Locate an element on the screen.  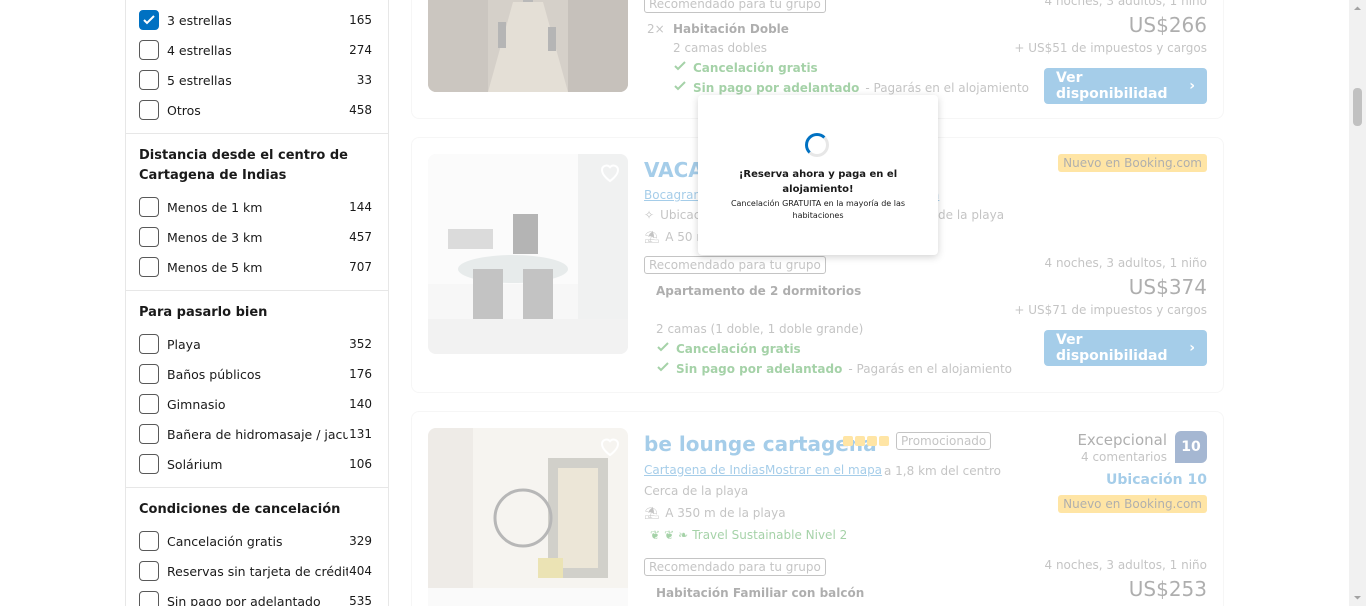
taxes-text: + US$71 de impuestos y cargos is located at coordinates (1110, 310).